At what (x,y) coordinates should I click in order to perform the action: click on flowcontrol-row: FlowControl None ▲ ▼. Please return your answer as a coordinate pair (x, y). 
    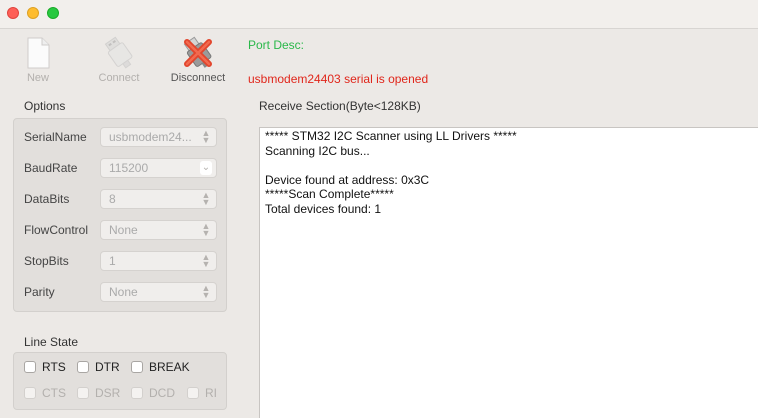
    Looking at the image, I should click on (121, 231).